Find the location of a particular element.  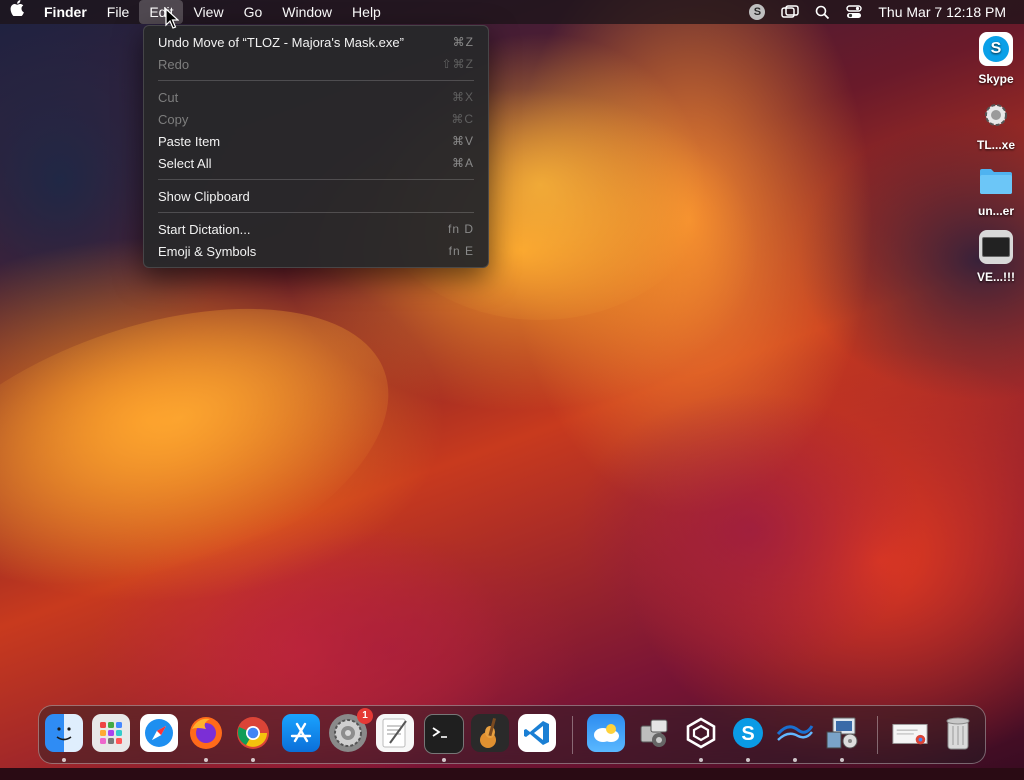

video-file-icon is located at coordinates (996, 247).